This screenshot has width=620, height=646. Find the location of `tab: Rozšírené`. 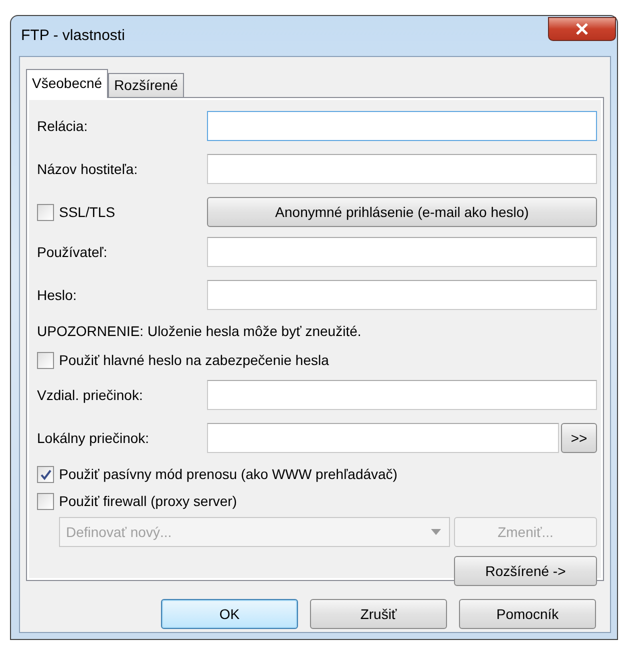

tab: Rozšírené is located at coordinates (146, 85).